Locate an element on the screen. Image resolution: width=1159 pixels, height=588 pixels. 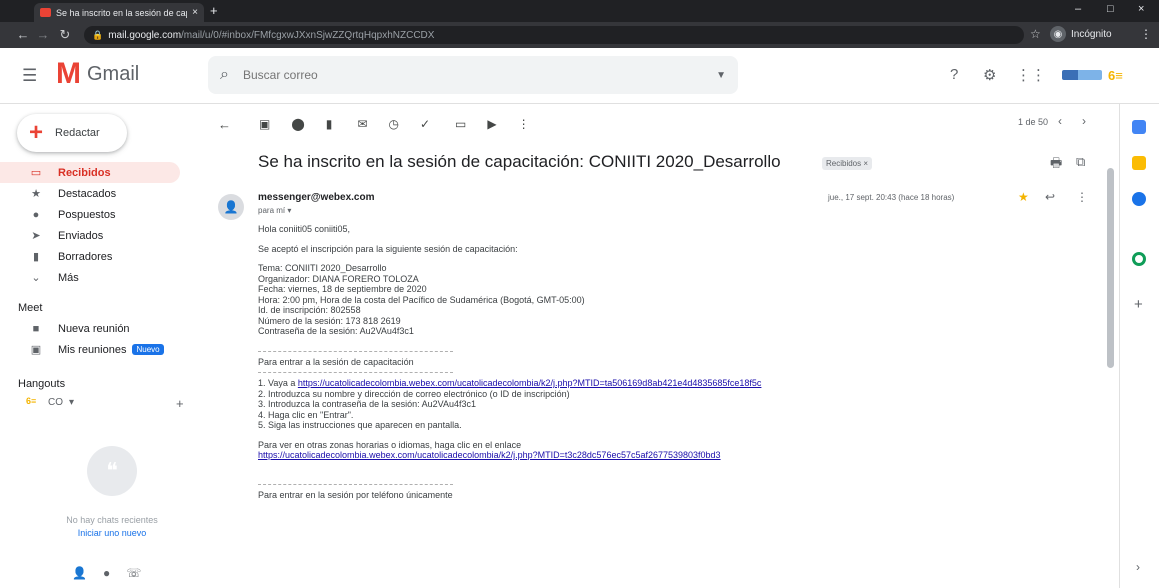
search-bar: ⌕ ▼ is located at coordinates (473, 75).